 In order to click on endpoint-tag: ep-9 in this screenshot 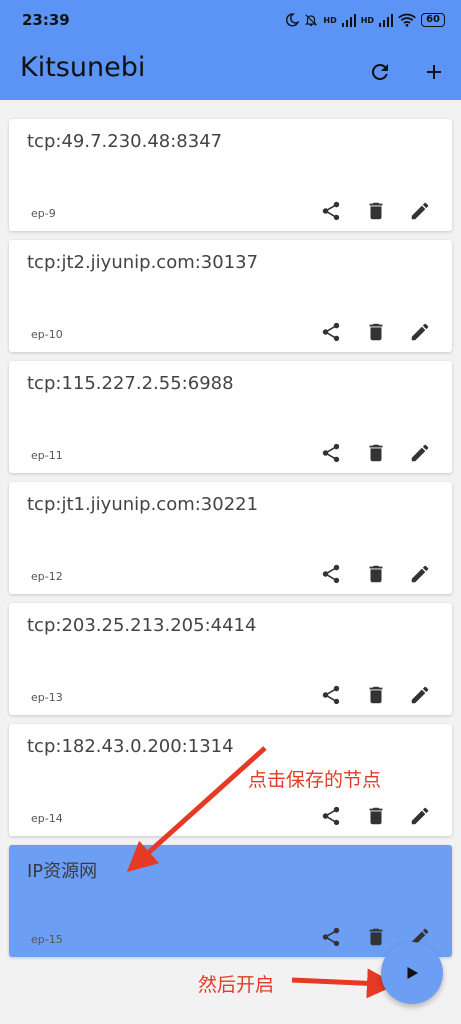, I will do `click(43, 213)`.